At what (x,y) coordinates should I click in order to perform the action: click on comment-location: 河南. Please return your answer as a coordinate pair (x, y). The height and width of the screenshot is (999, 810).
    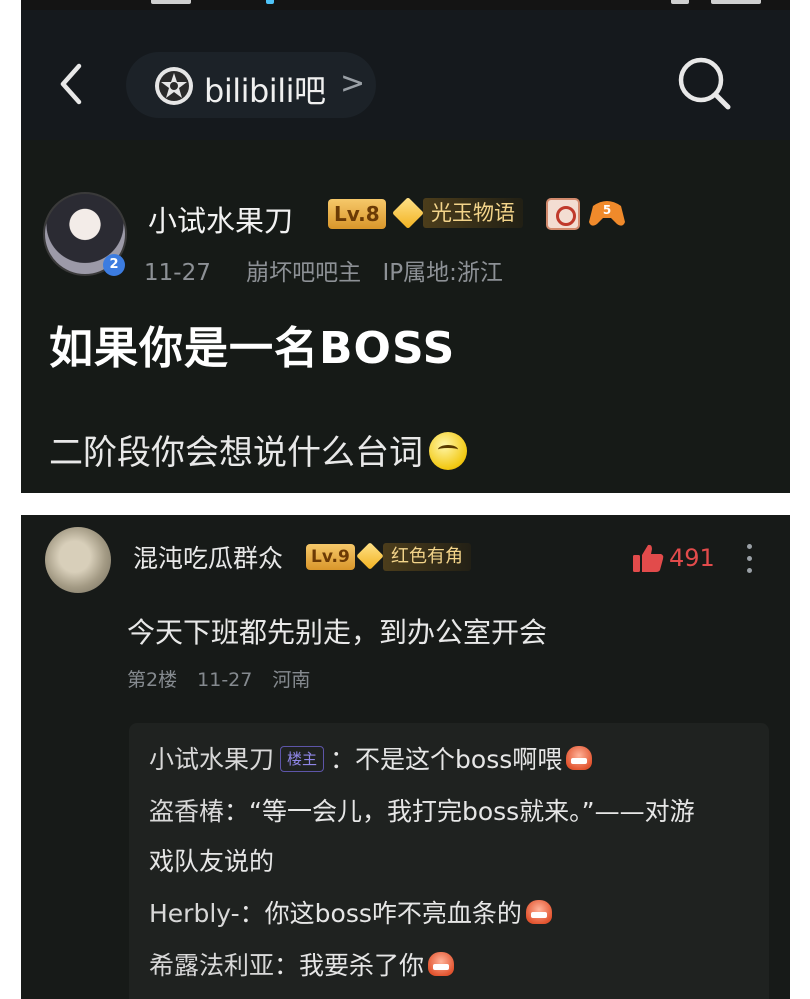
    Looking at the image, I should click on (291, 680).